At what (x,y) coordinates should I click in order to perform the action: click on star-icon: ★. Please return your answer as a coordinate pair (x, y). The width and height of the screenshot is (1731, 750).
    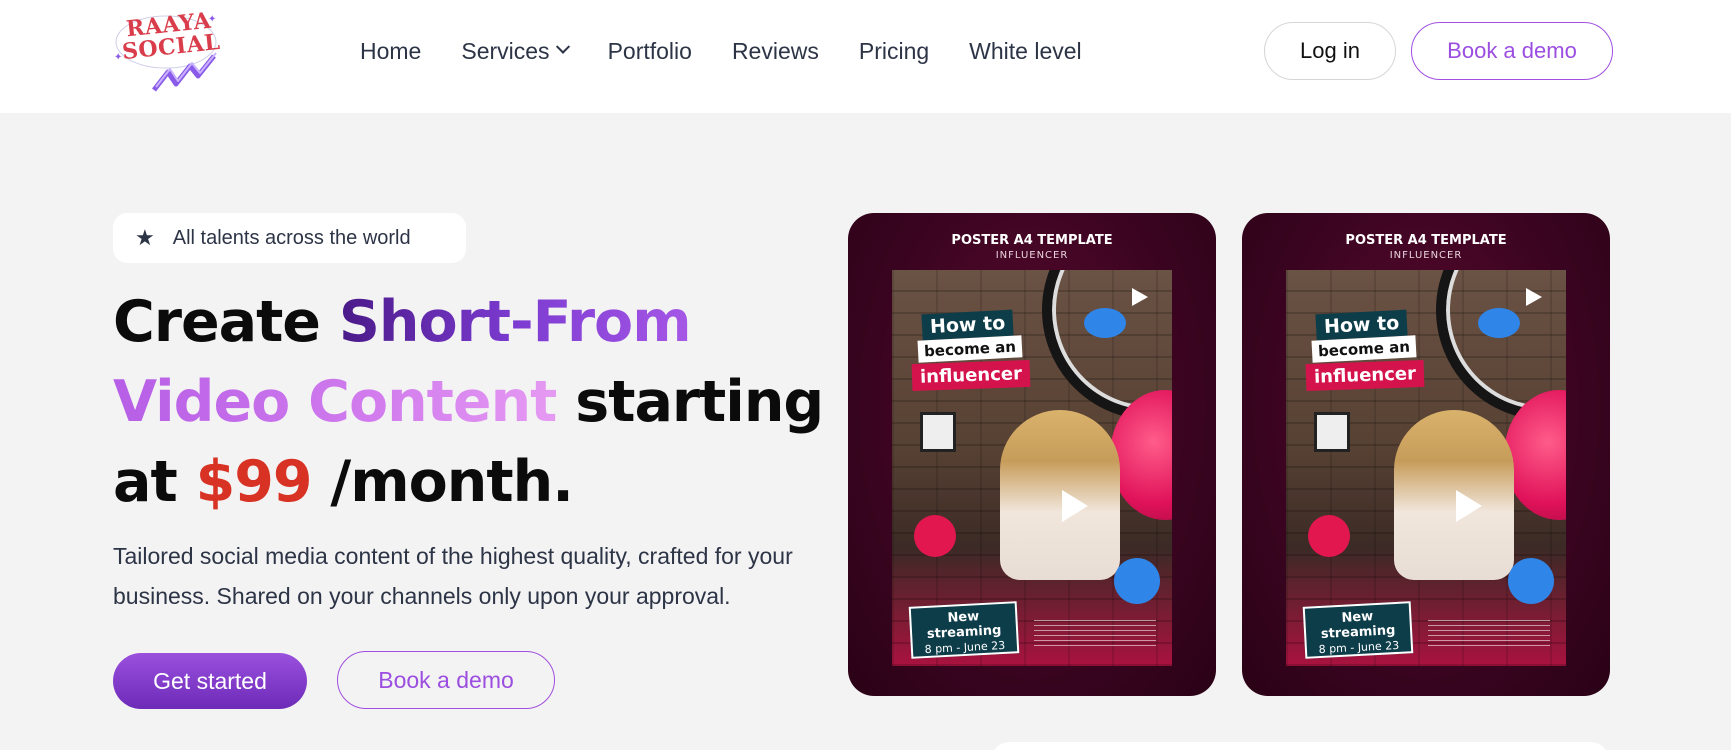
    Looking at the image, I should click on (145, 238).